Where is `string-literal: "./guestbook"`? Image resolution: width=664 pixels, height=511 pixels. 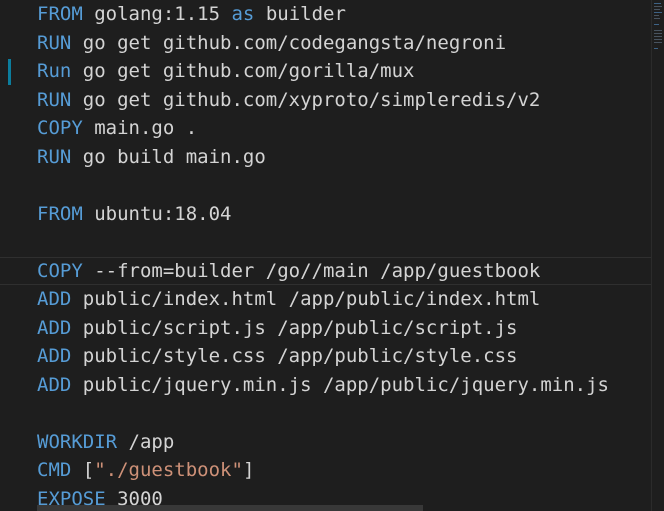
string-literal: "./guestbook" is located at coordinates (168, 470).